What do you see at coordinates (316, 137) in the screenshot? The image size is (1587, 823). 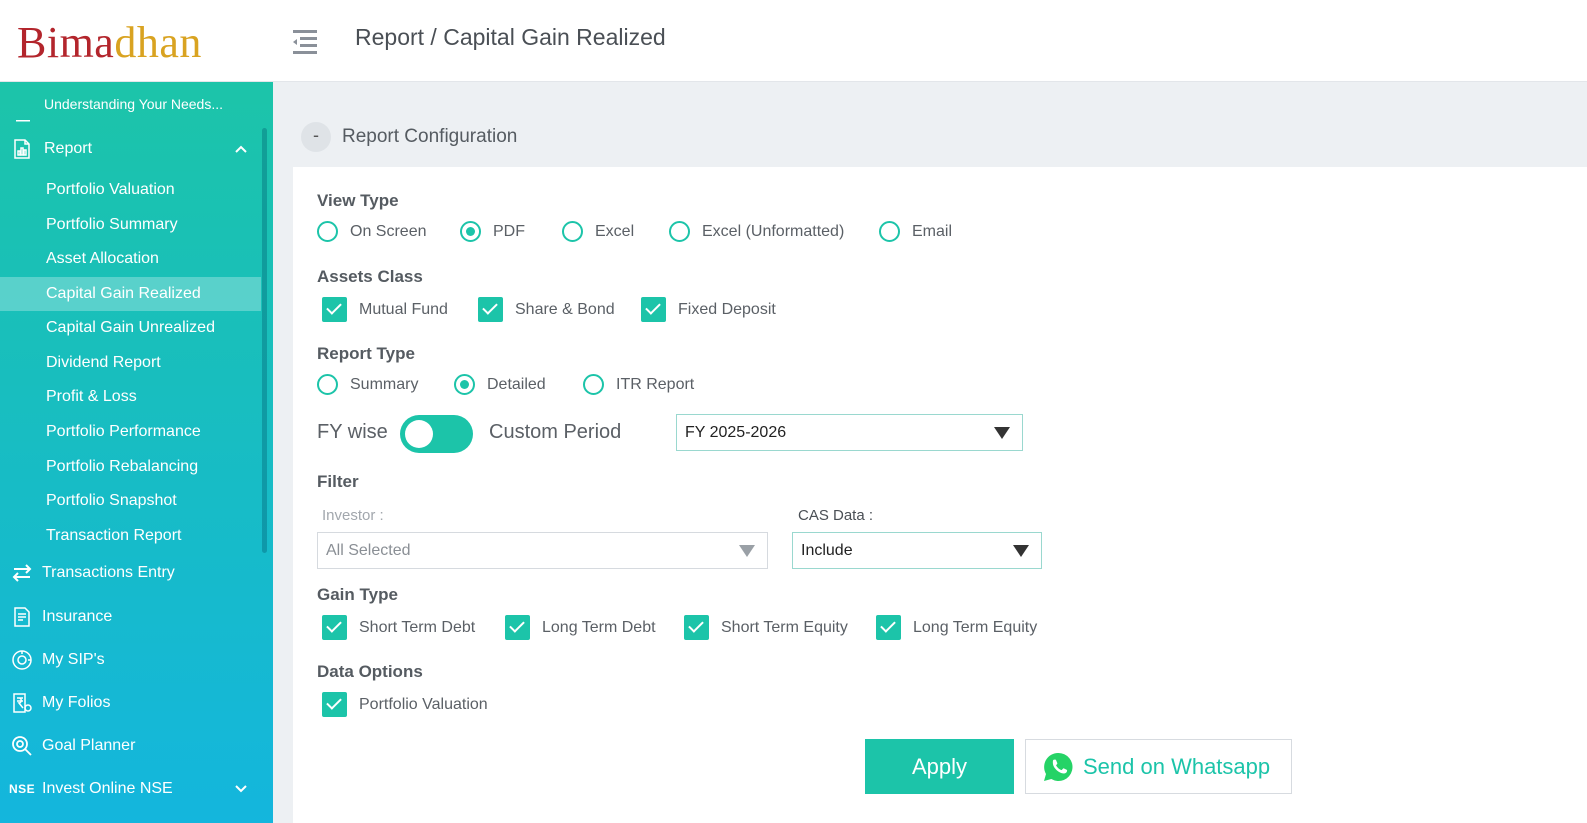 I see `collapse-button: -` at bounding box center [316, 137].